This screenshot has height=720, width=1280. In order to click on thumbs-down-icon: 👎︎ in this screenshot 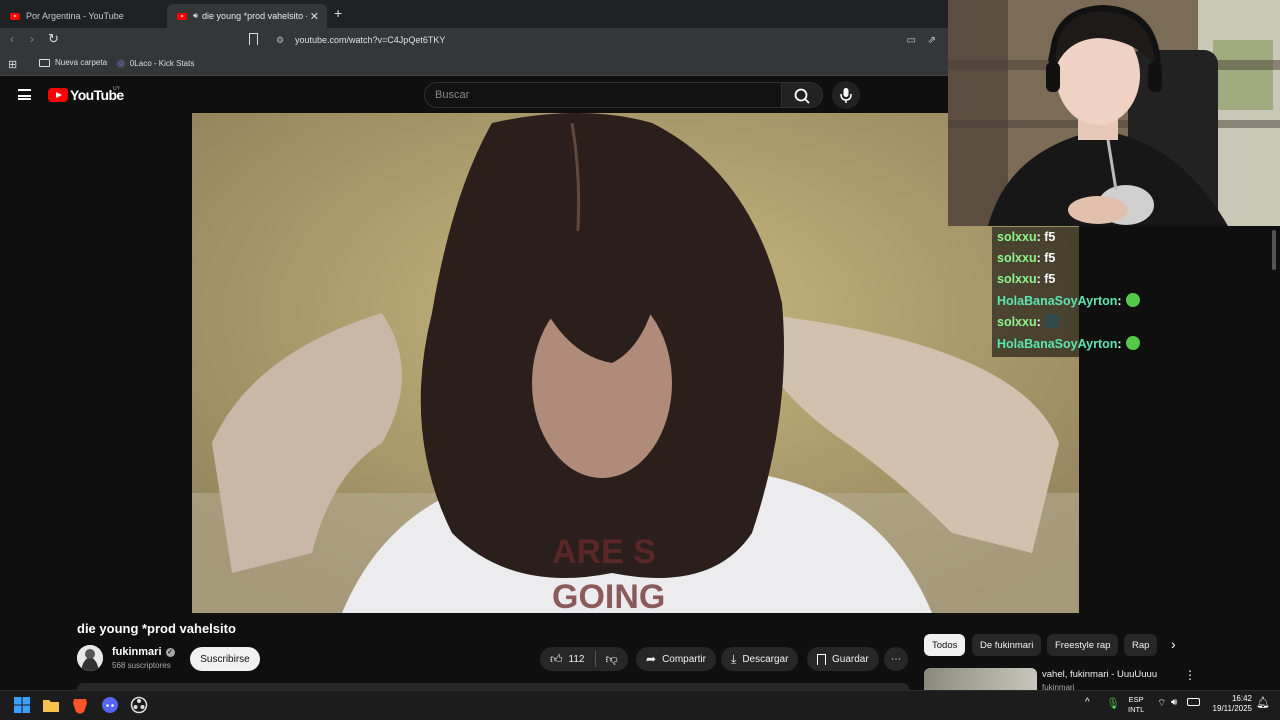, I will do `click(611, 658)`.